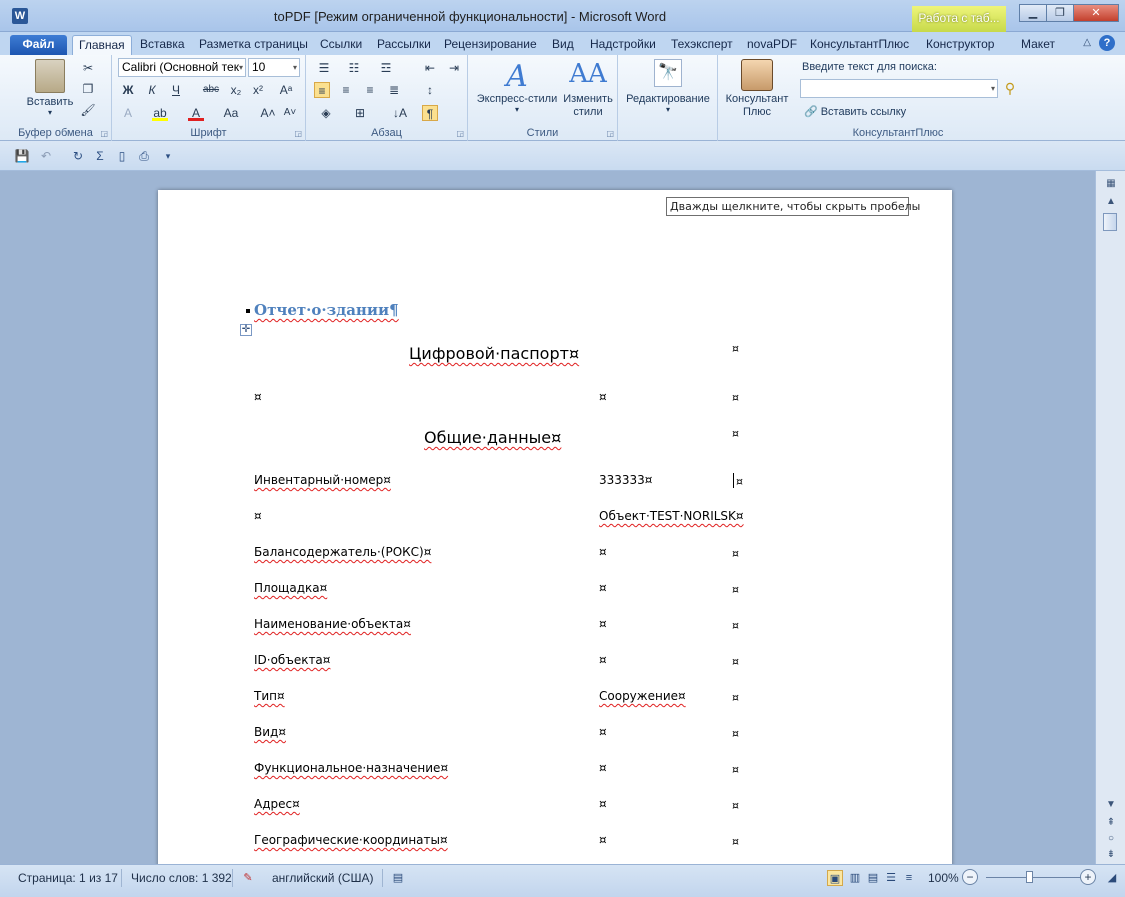 This screenshot has height=897, width=1125. I want to click on print-icon: ⎙, so click(144, 156).